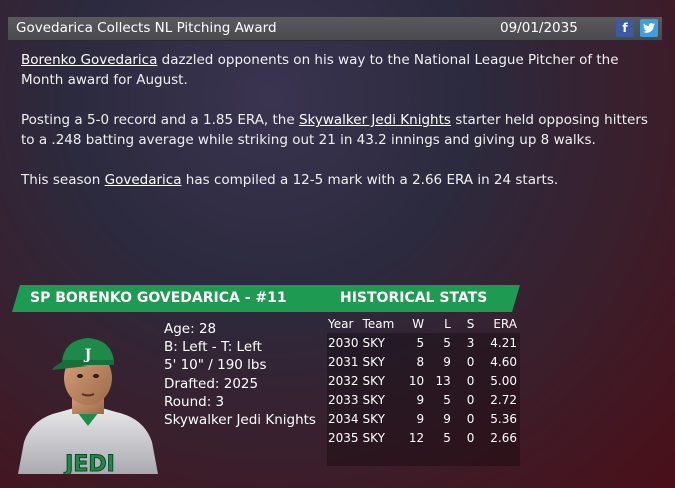  What do you see at coordinates (158, 298) in the screenshot?
I see `player-name-heading: SP BORENKO GOVEDARICA - #11` at bounding box center [158, 298].